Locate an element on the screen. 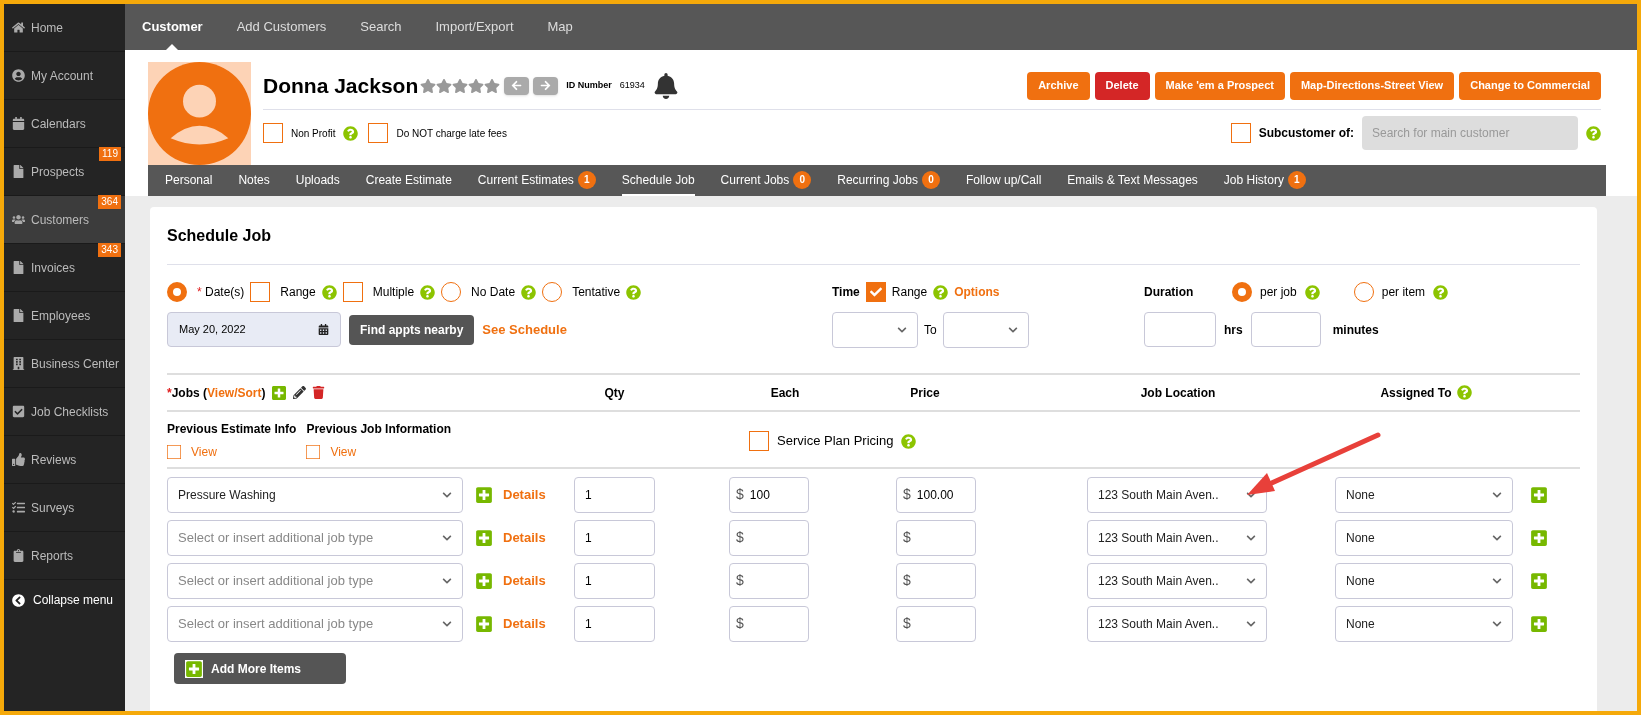  tab: Follow up/Call is located at coordinates (1004, 180).